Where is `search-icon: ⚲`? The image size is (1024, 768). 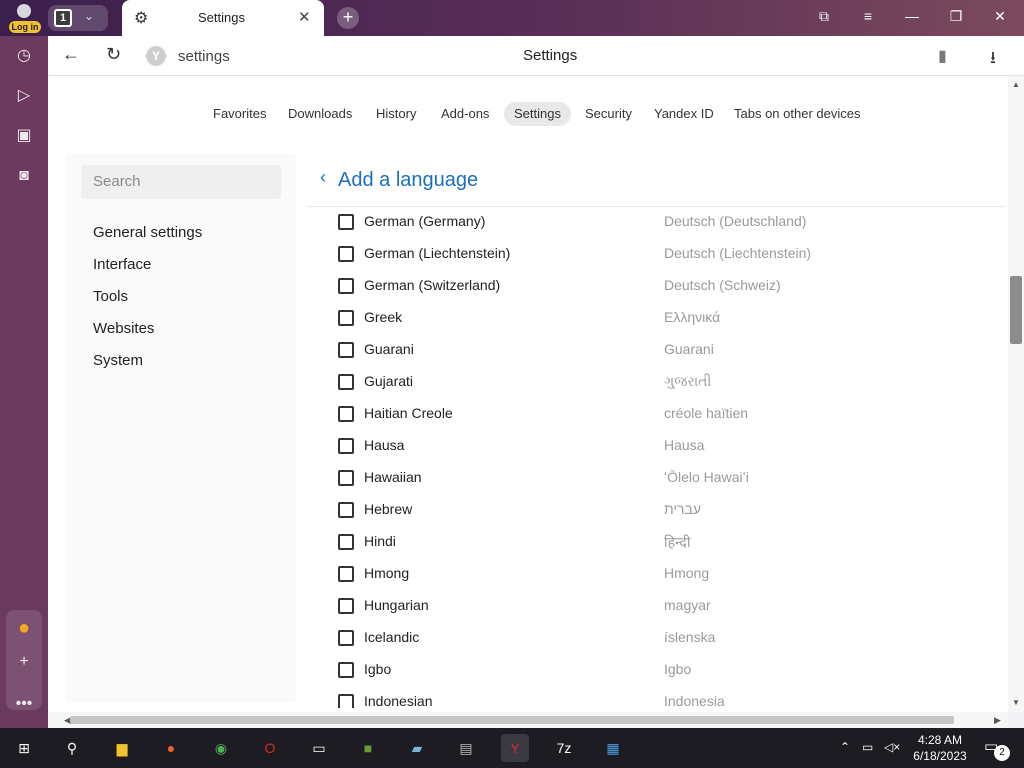
search-icon: ⚲ is located at coordinates (72, 748).